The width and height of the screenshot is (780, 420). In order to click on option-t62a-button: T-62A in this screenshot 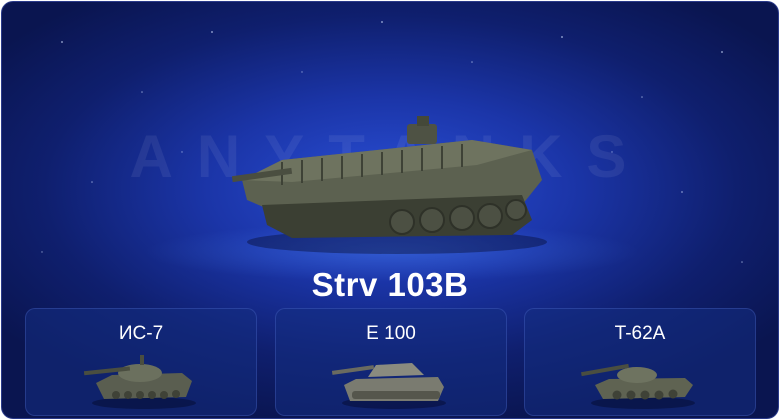, I will do `click(640, 362)`.